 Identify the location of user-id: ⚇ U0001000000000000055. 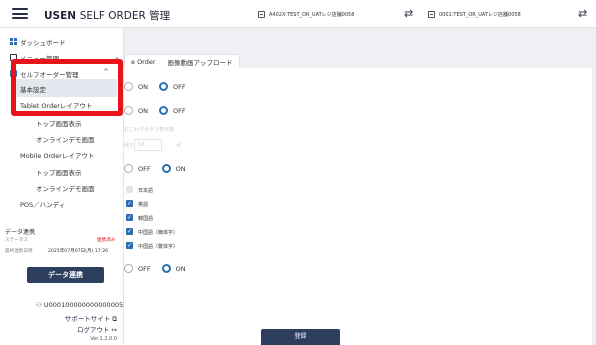
(82, 305).